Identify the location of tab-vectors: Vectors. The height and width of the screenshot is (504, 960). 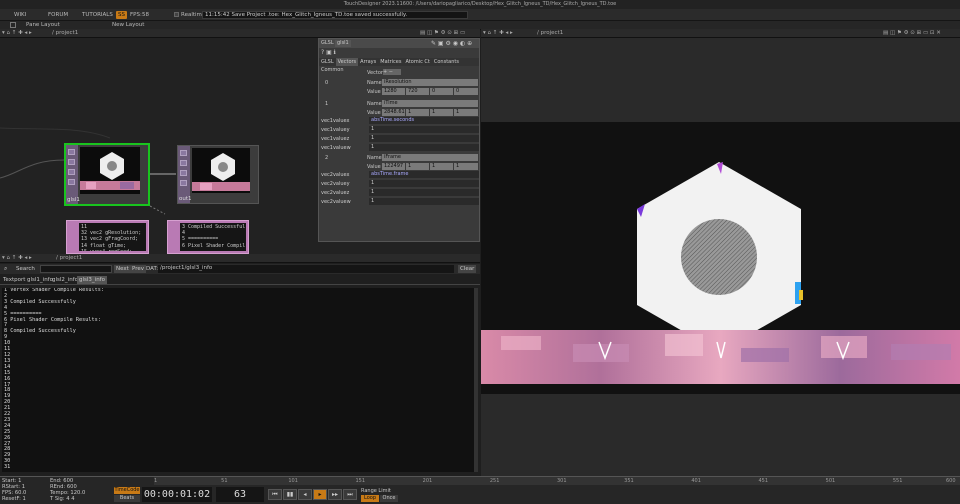
(347, 62).